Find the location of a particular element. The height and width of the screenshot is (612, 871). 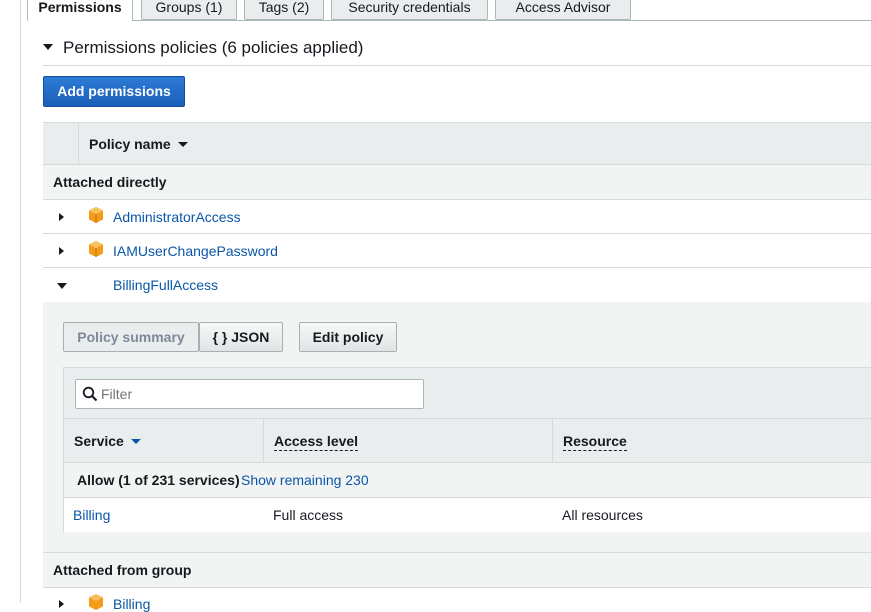

group-label: Attached from group is located at coordinates (122, 570).